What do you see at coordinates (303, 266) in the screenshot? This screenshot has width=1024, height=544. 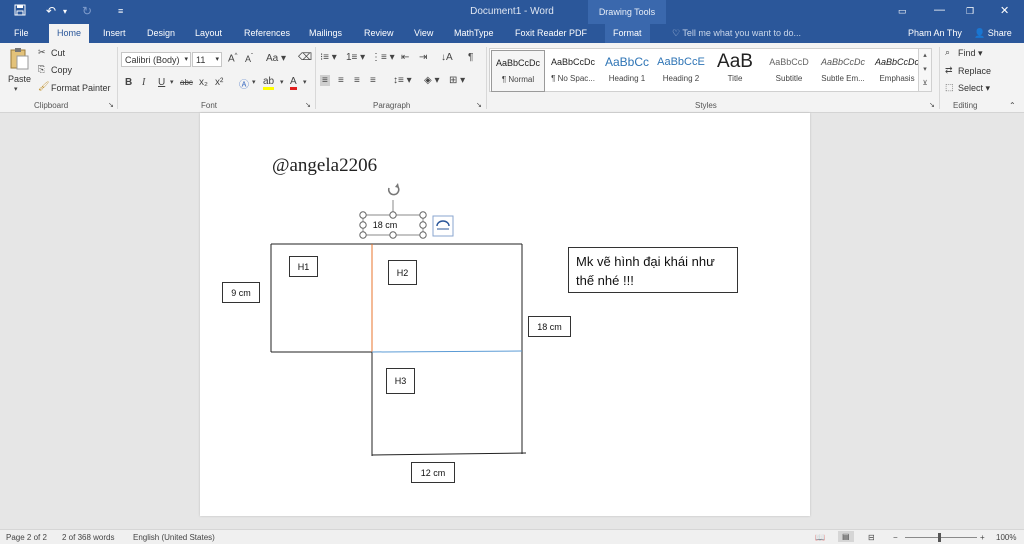 I see `label-h1: H1` at bounding box center [303, 266].